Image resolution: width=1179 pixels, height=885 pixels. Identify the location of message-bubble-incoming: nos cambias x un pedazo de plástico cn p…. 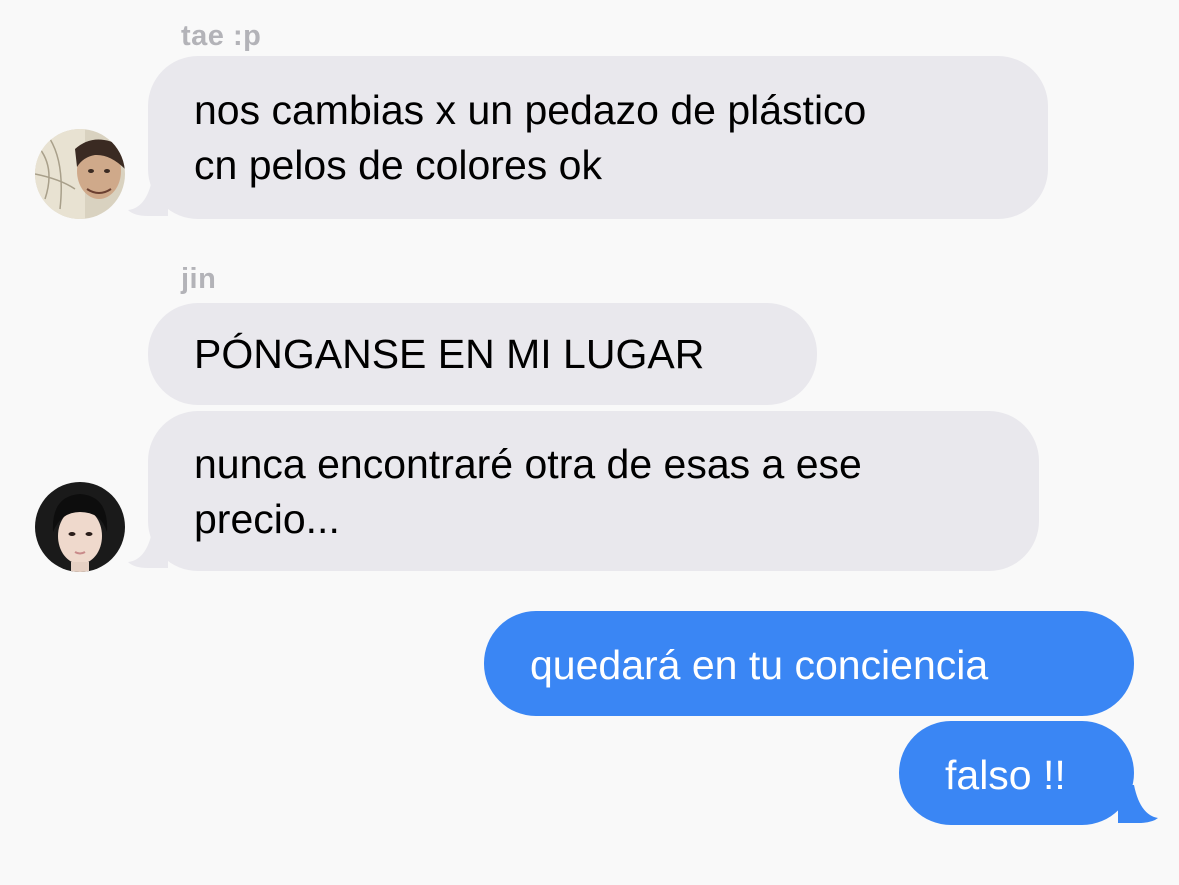
(598, 137).